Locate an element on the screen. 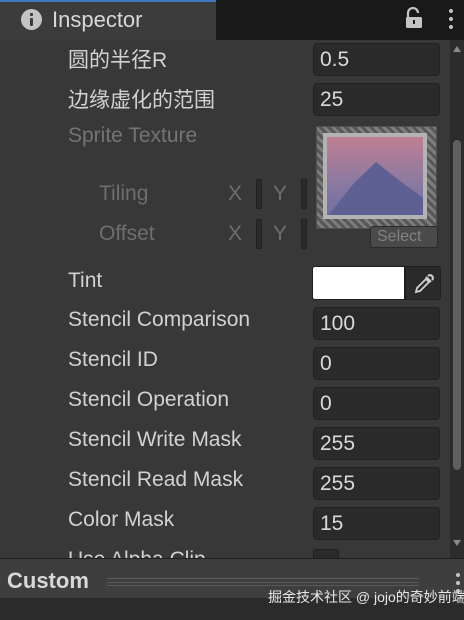  lock-icon is located at coordinates (414, 18).